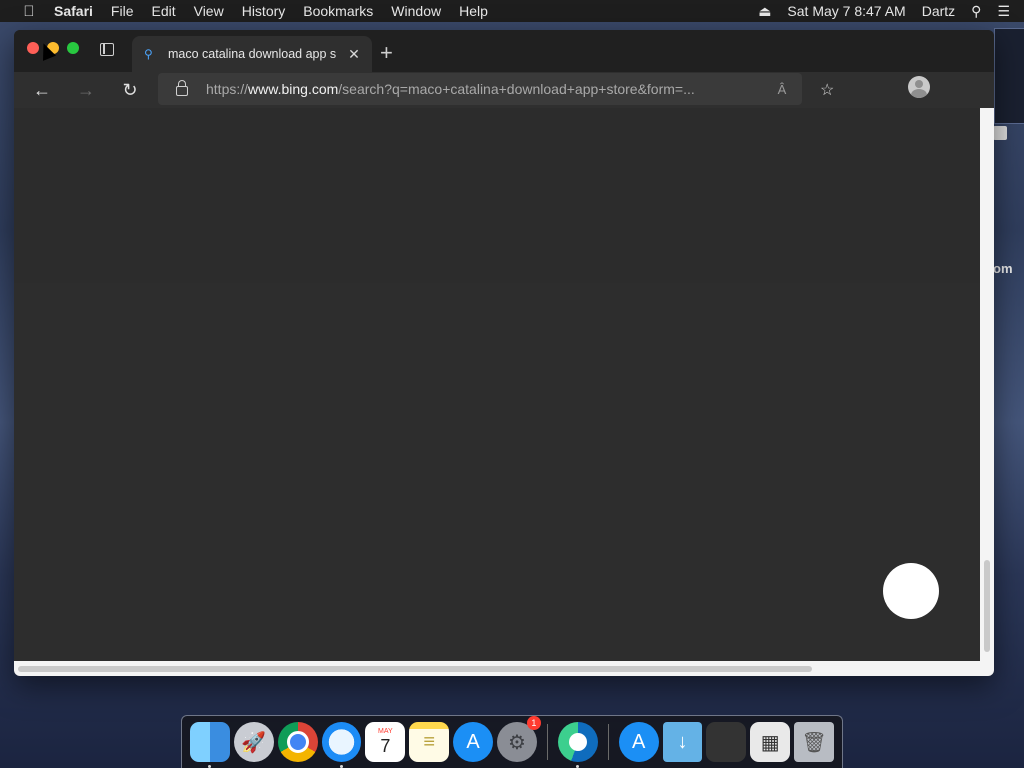  What do you see at coordinates (938, 11) in the screenshot?
I see `user-name: Dartz` at bounding box center [938, 11].